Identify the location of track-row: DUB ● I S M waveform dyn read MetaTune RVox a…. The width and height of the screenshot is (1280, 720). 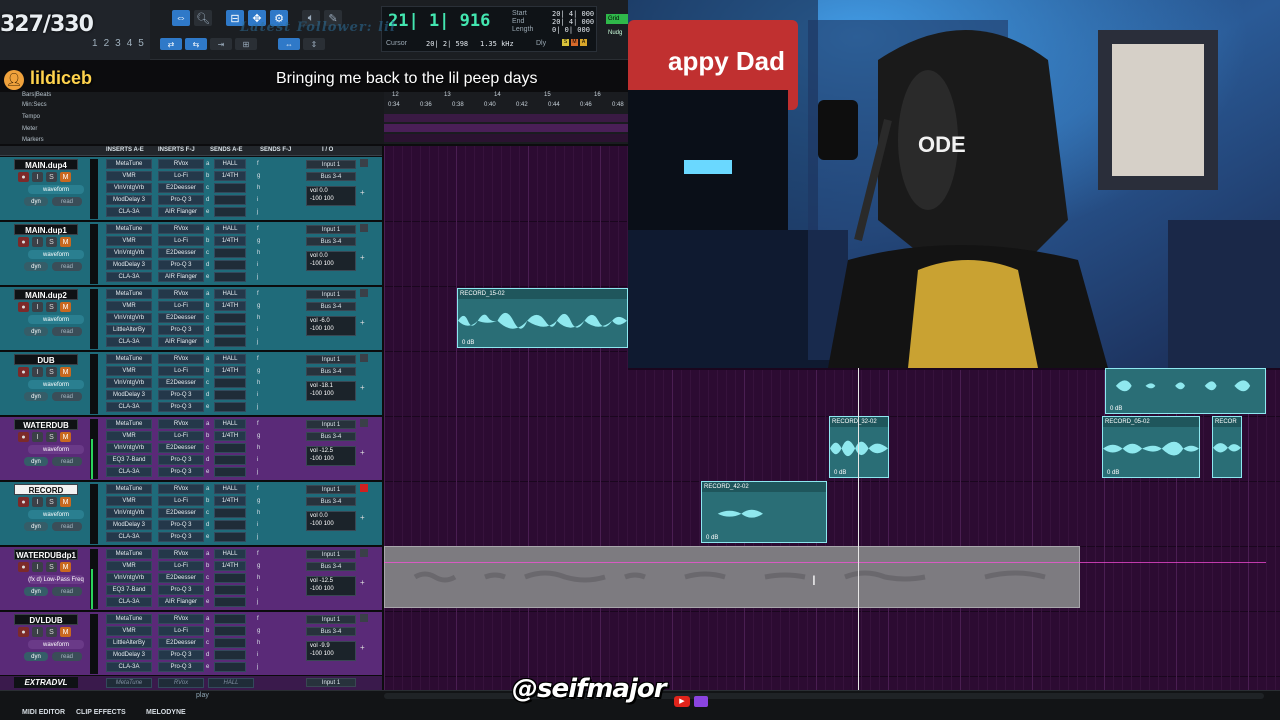
(191, 384).